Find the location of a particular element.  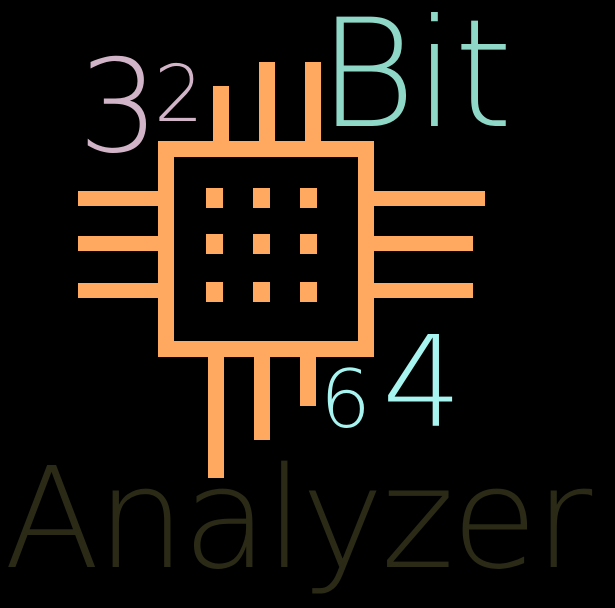

label-32-digit-3: 3 is located at coordinates (118, 107).